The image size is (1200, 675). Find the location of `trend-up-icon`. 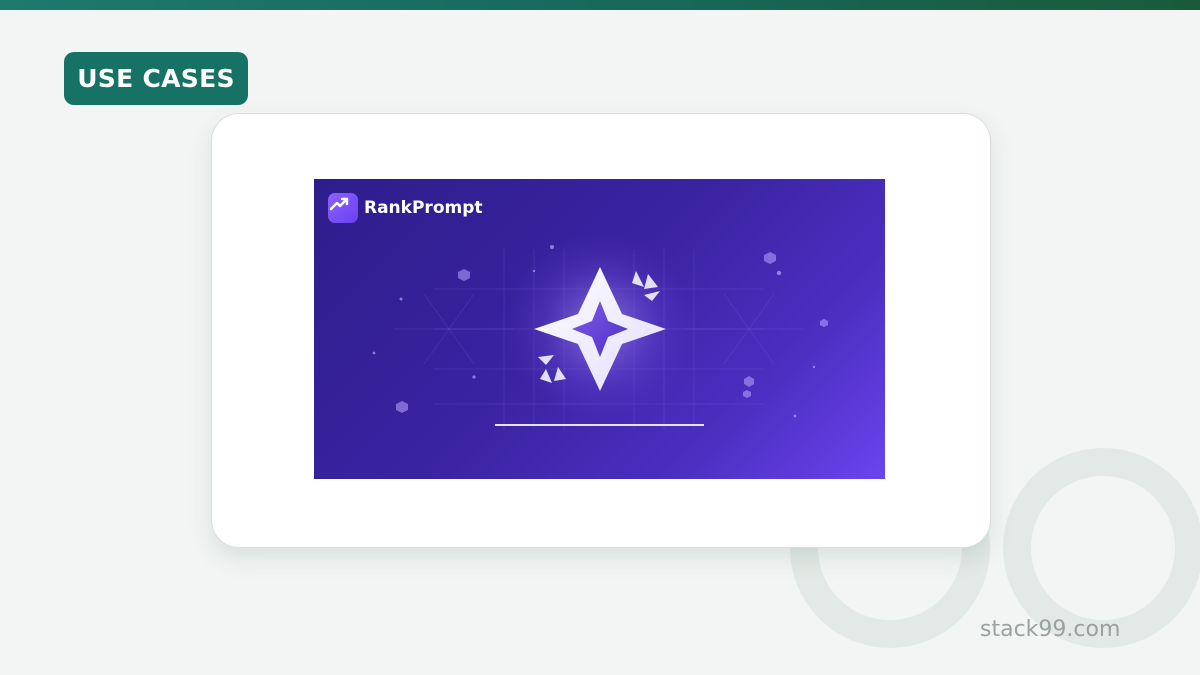

trend-up-icon is located at coordinates (339, 204).